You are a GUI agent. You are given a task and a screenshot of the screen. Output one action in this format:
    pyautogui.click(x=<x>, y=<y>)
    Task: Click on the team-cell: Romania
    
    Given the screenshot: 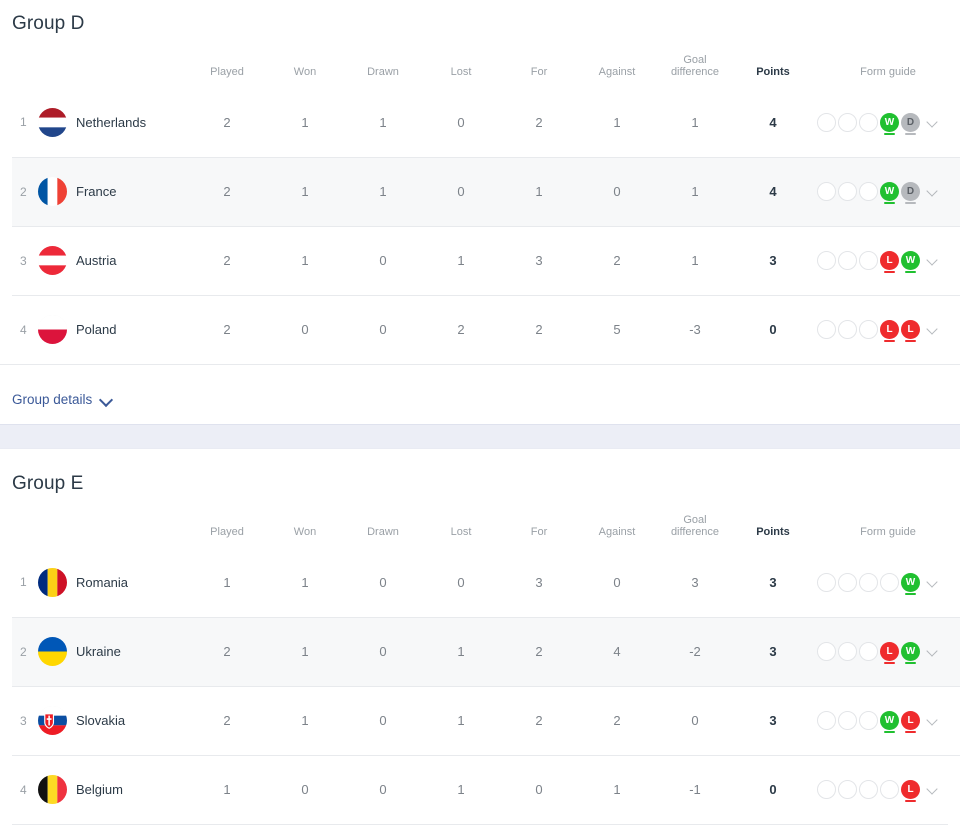 What is the action you would take?
    pyautogui.click(x=112, y=582)
    